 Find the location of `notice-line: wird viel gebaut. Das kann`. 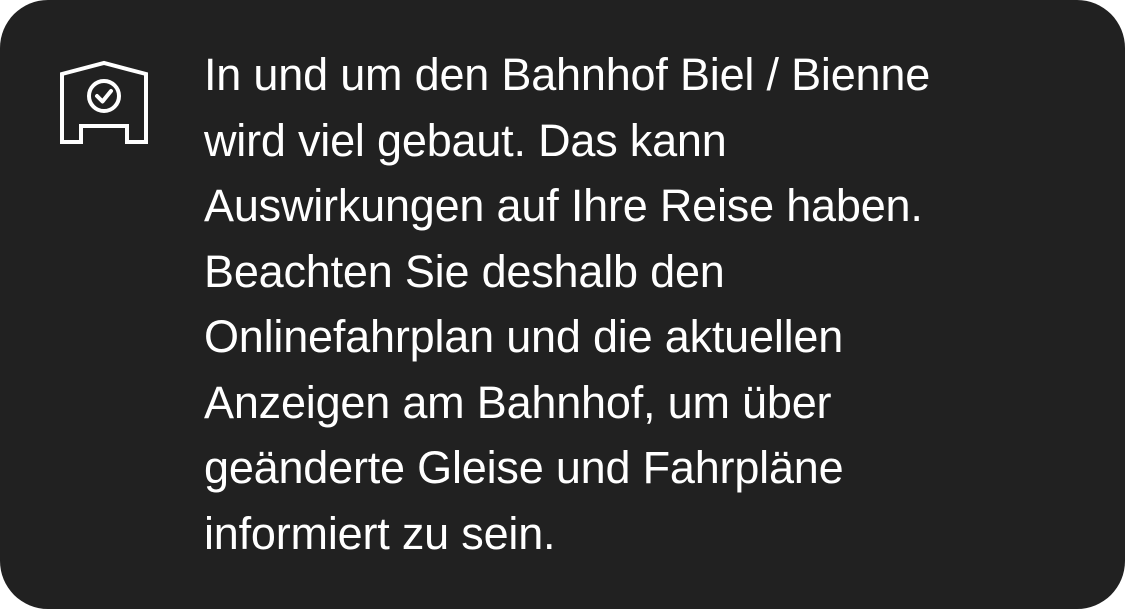

notice-line: wird viel gebaut. Das kann is located at coordinates (465, 140).